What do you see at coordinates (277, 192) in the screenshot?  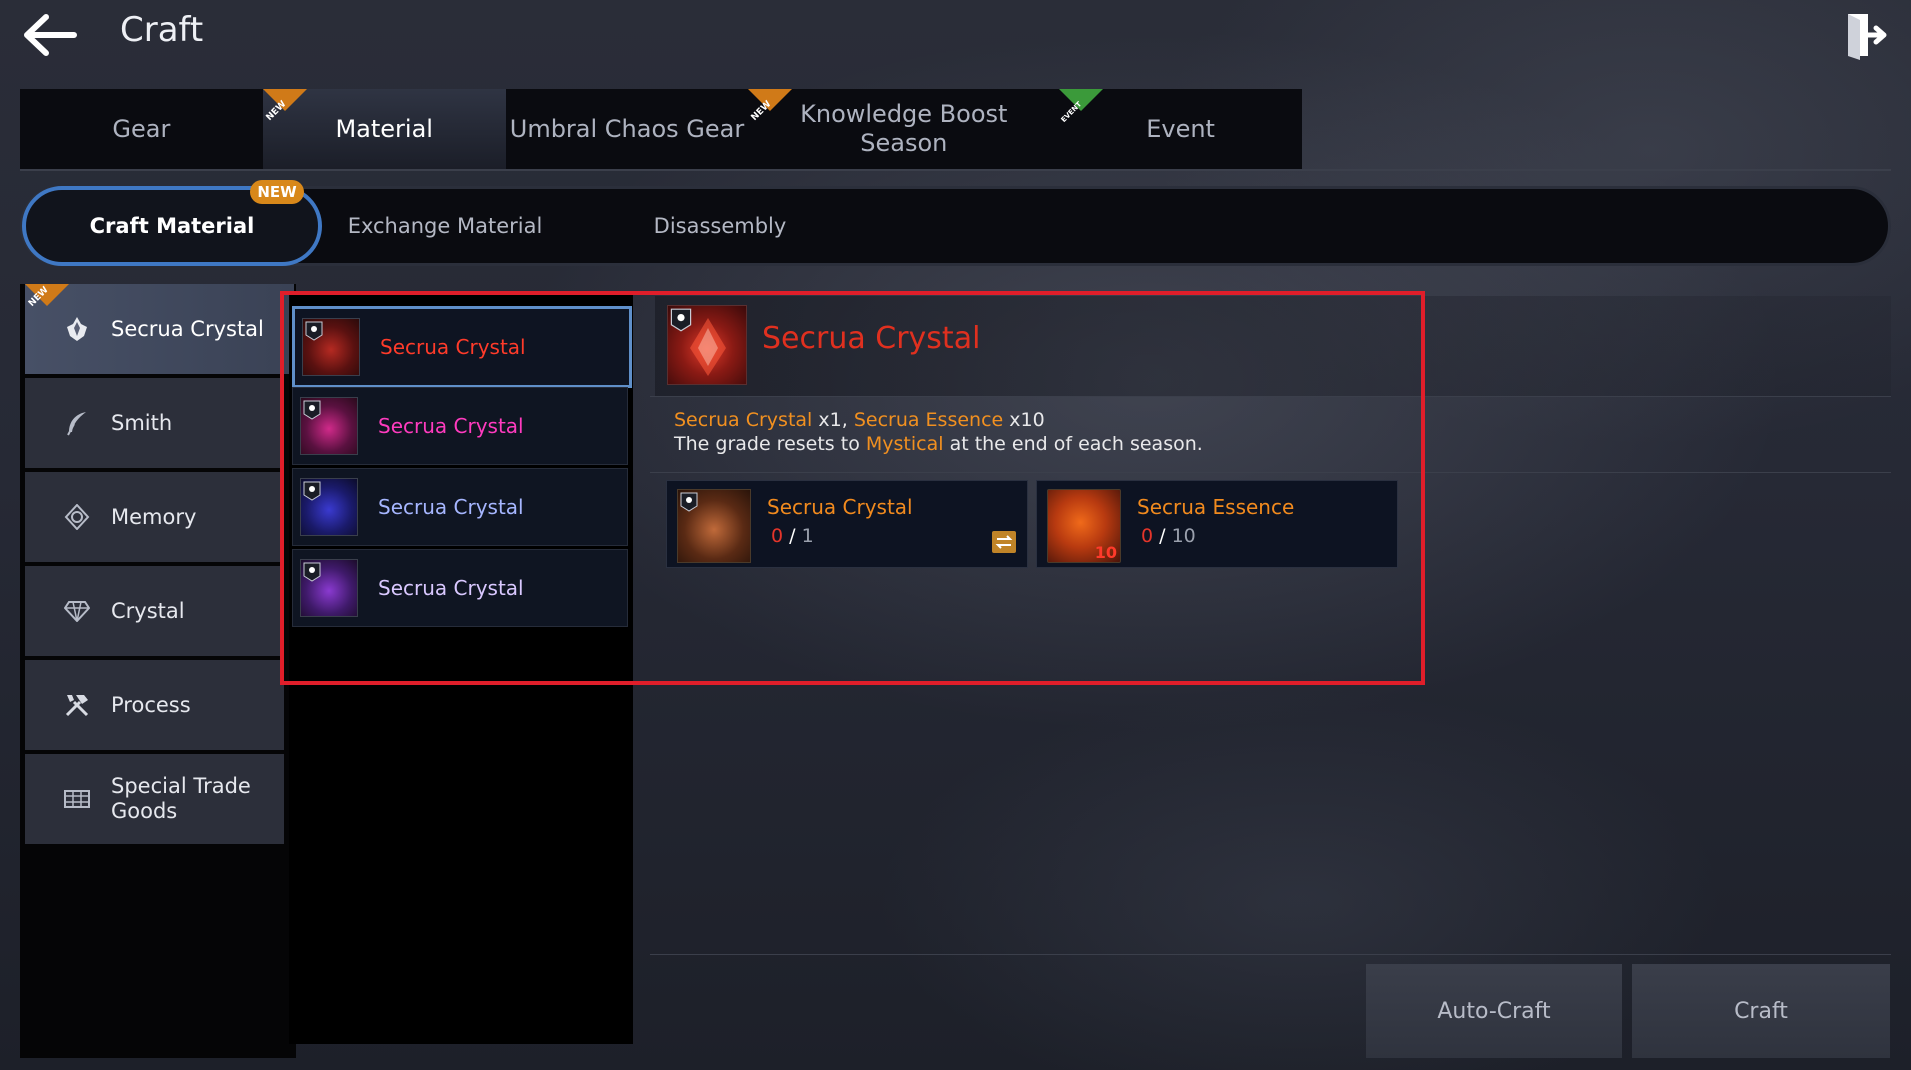 I see `new-badge: NEW` at bounding box center [277, 192].